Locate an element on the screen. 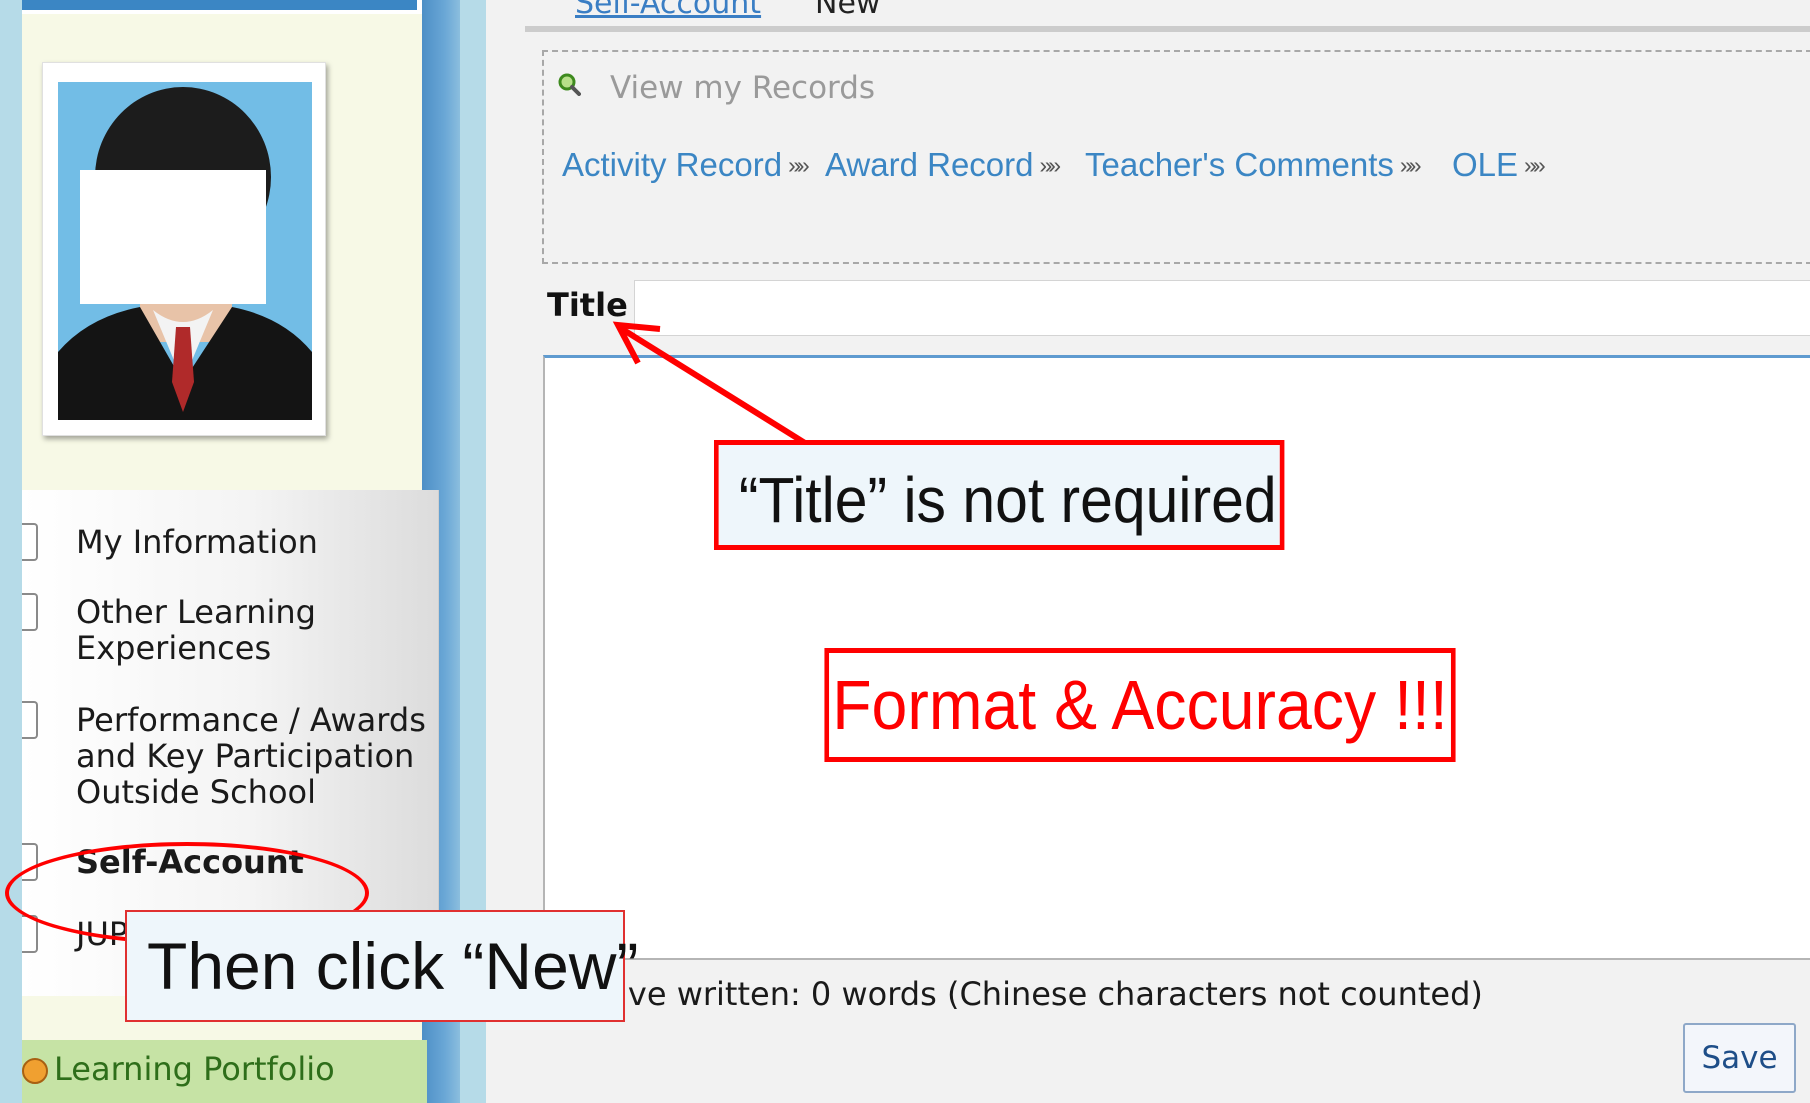  learning-portfolio-link: Learning Portfolio is located at coordinates (194, 1069).